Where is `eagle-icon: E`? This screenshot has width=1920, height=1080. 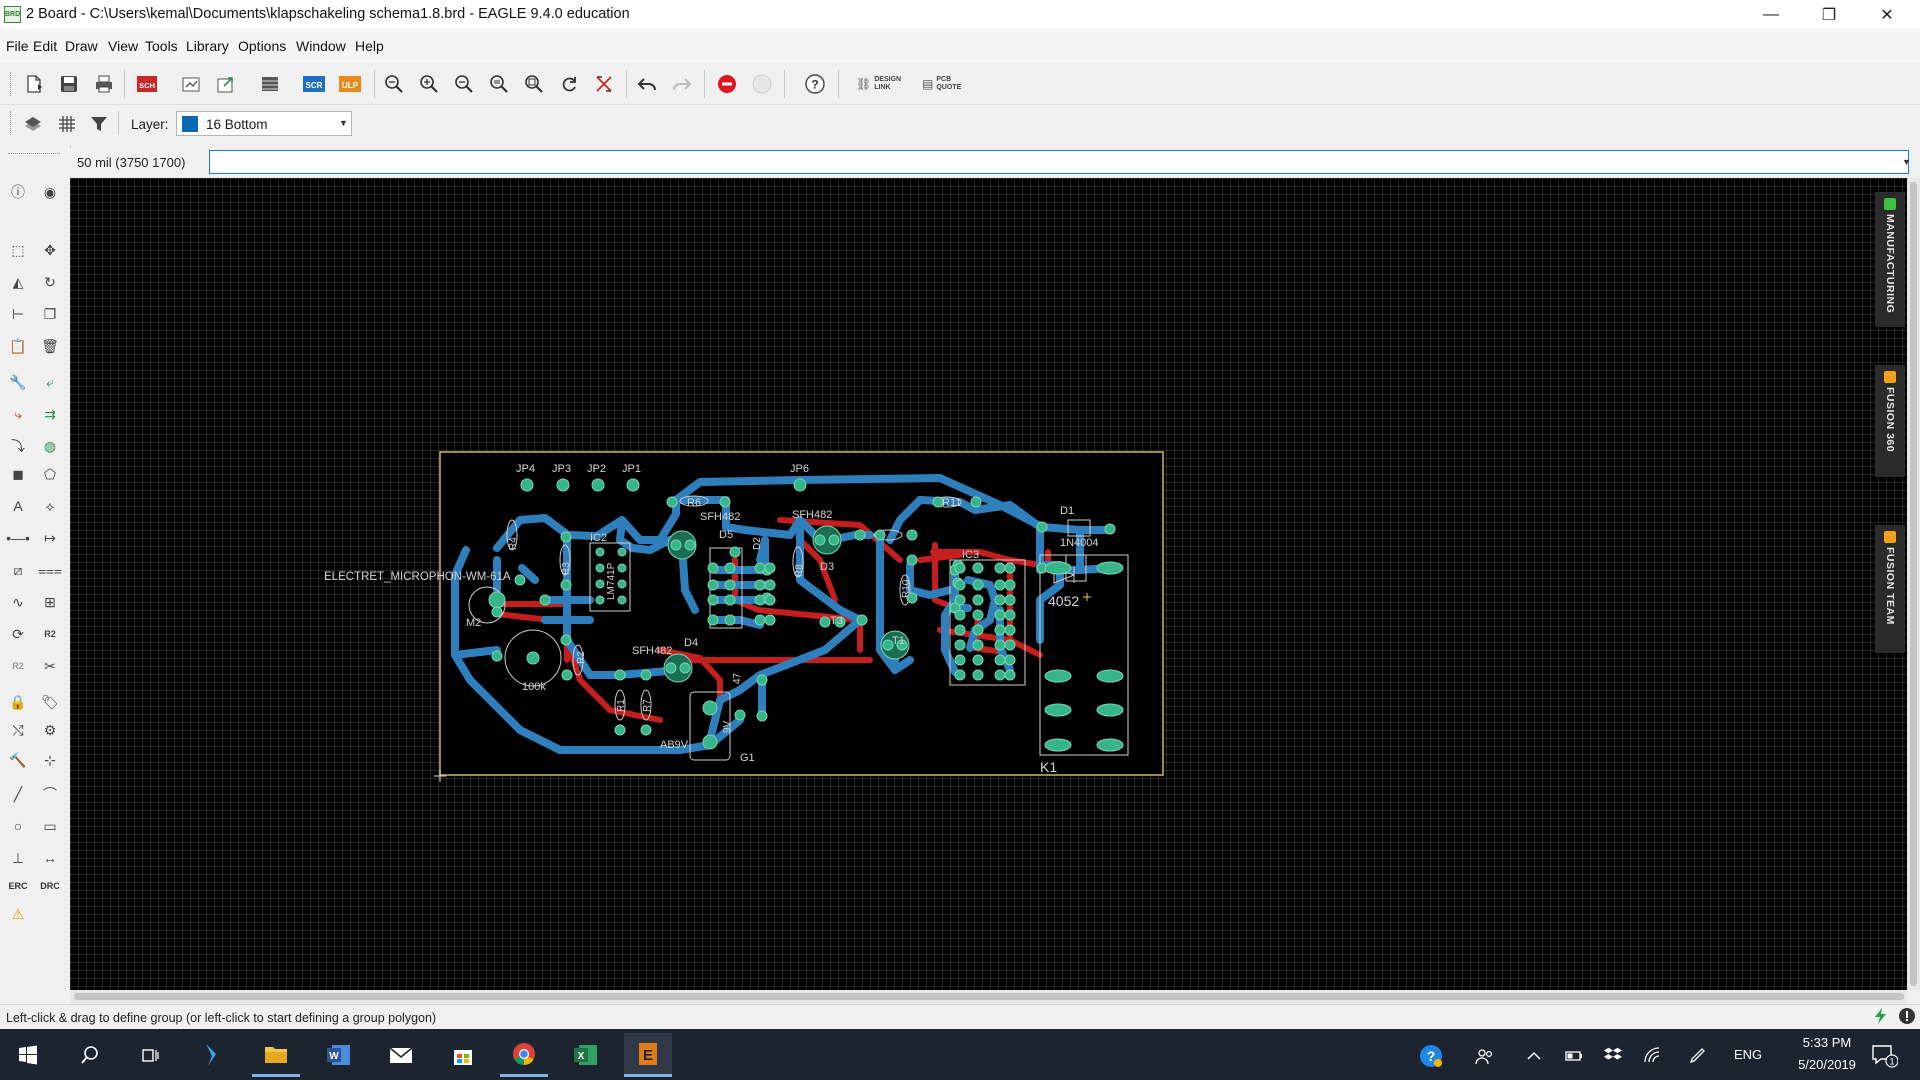 eagle-icon: E is located at coordinates (648, 1055).